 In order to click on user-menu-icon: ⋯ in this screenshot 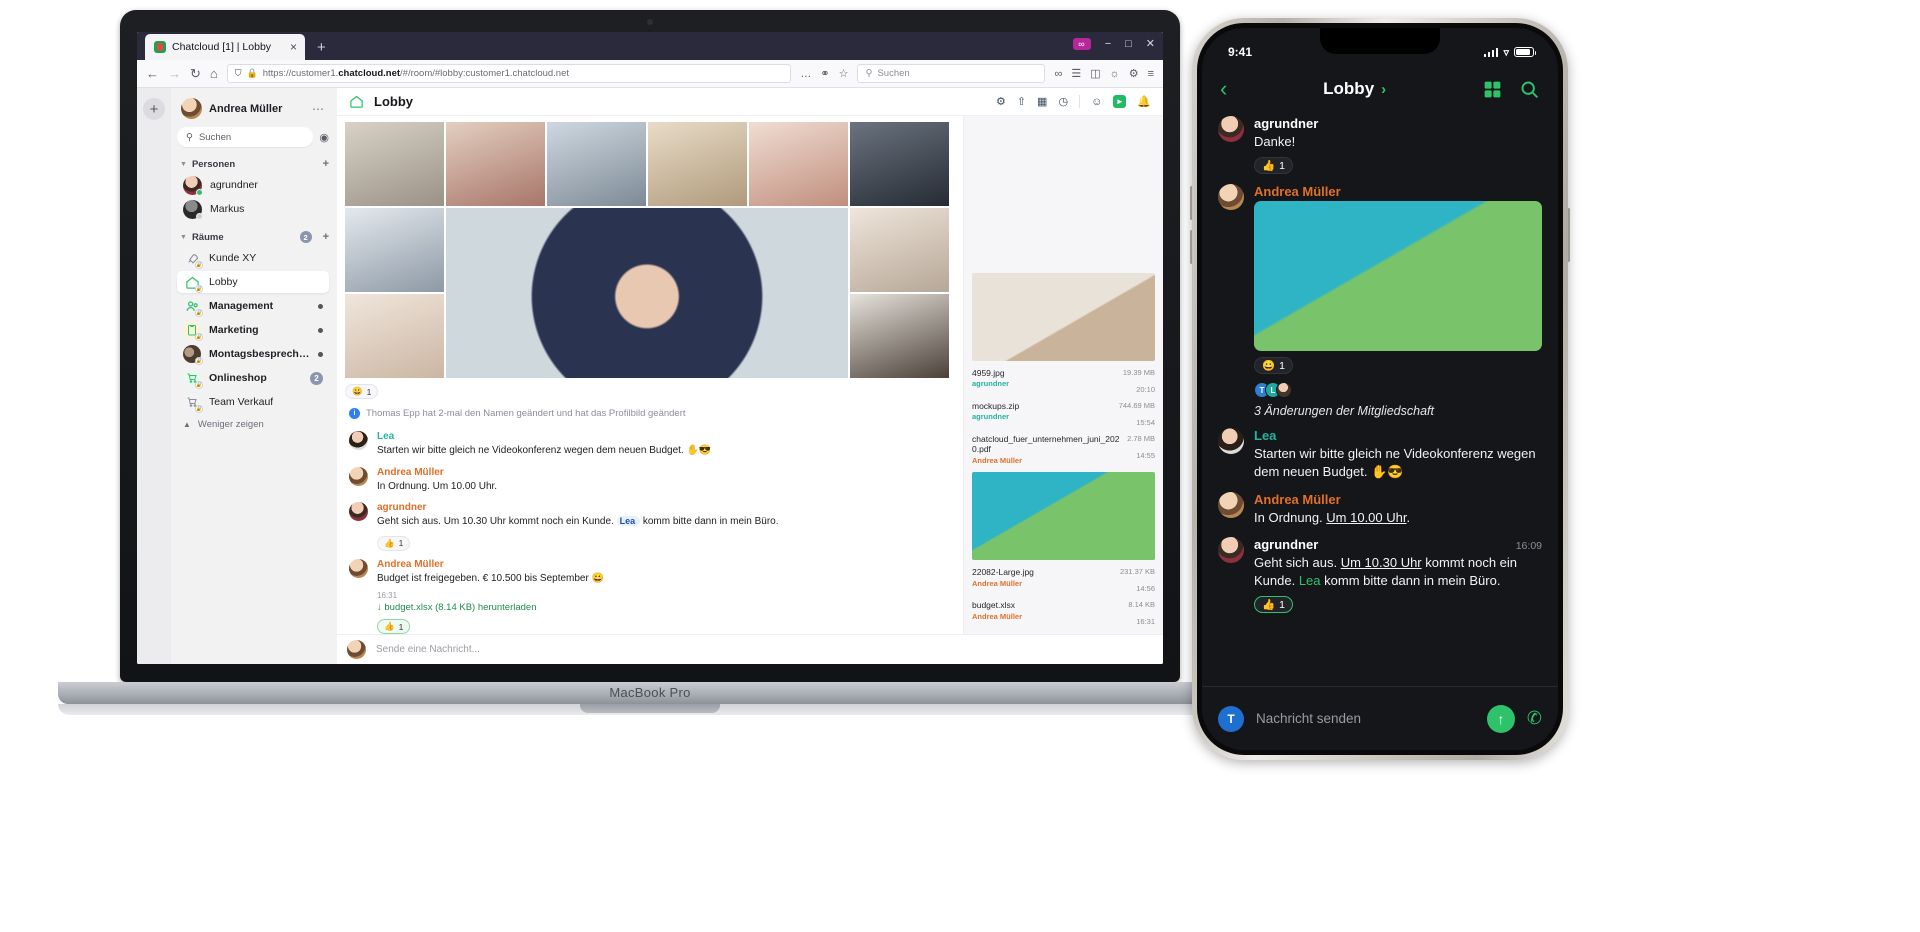, I will do `click(318, 109)`.